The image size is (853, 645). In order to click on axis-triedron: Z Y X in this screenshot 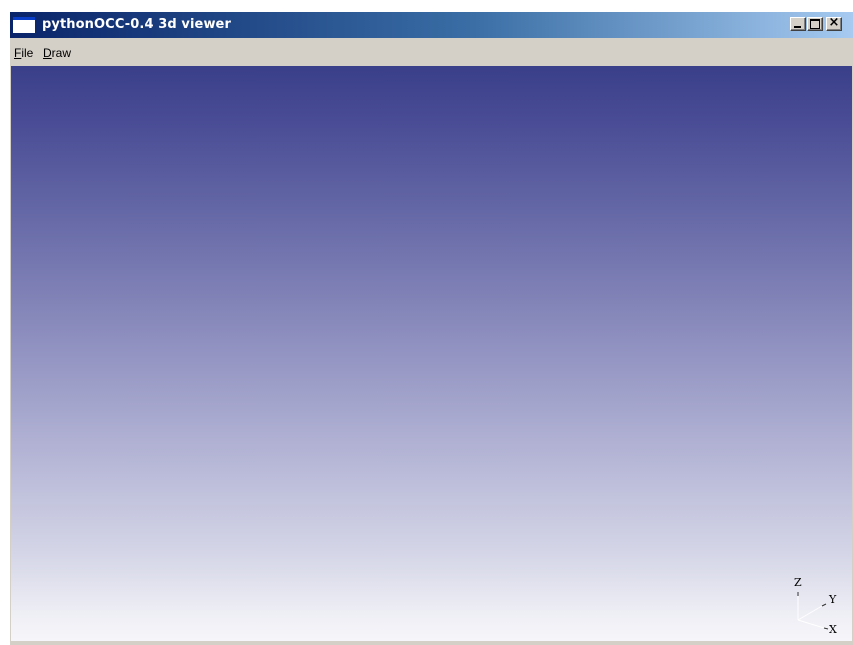, I will do `click(815, 605)`.